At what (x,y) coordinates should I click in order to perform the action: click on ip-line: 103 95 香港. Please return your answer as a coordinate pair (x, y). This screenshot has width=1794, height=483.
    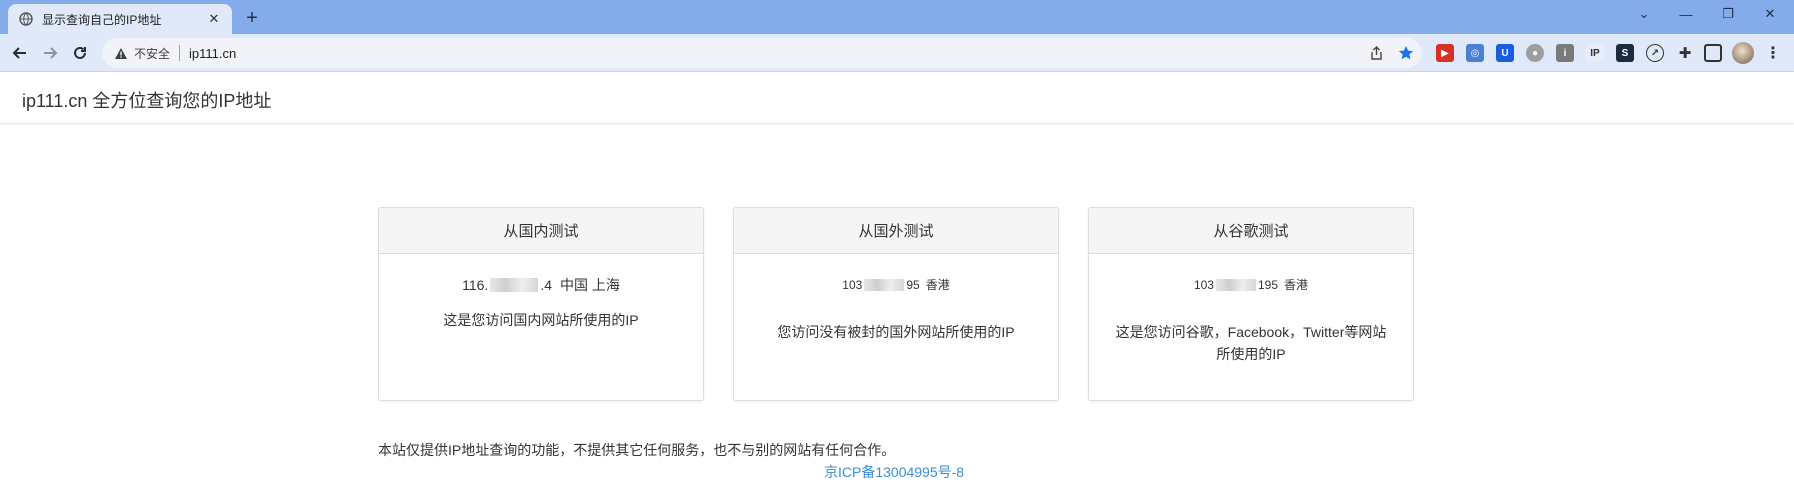
    Looking at the image, I should click on (896, 284).